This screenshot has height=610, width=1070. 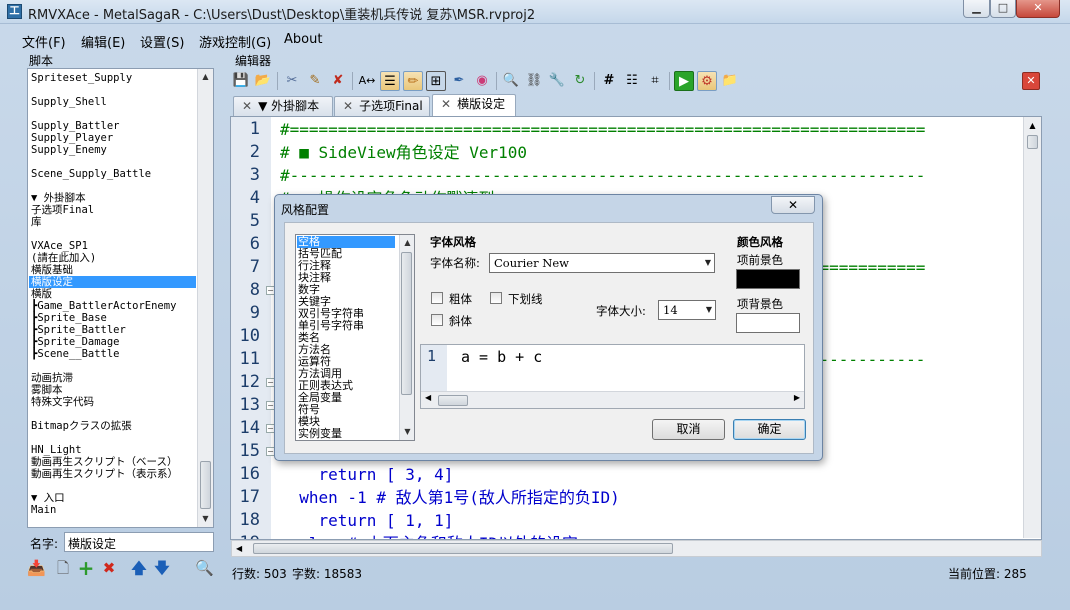 What do you see at coordinates (655, 81) in the screenshot?
I see `crop-icon: ⌗` at bounding box center [655, 81].